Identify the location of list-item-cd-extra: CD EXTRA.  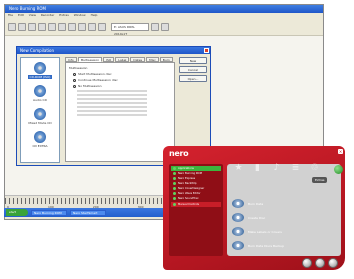
(40, 139).